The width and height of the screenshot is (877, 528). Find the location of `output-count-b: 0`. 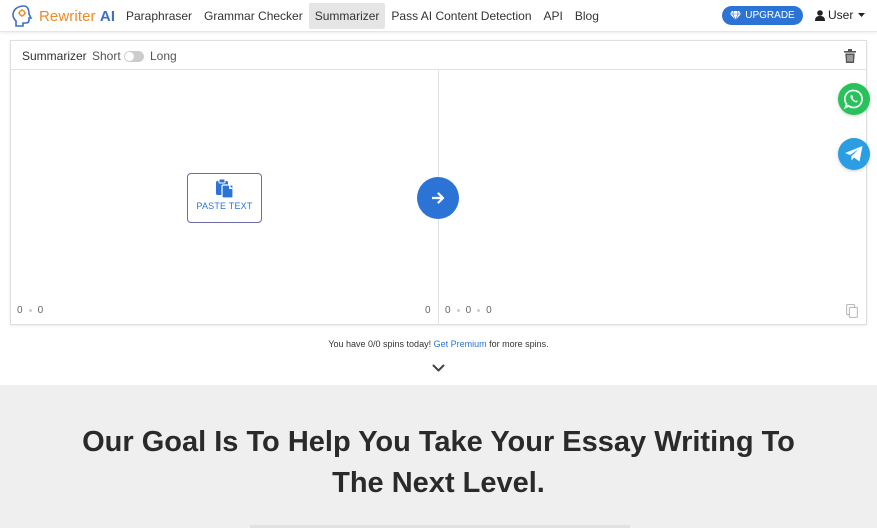

output-count-b: 0 is located at coordinates (468, 310).